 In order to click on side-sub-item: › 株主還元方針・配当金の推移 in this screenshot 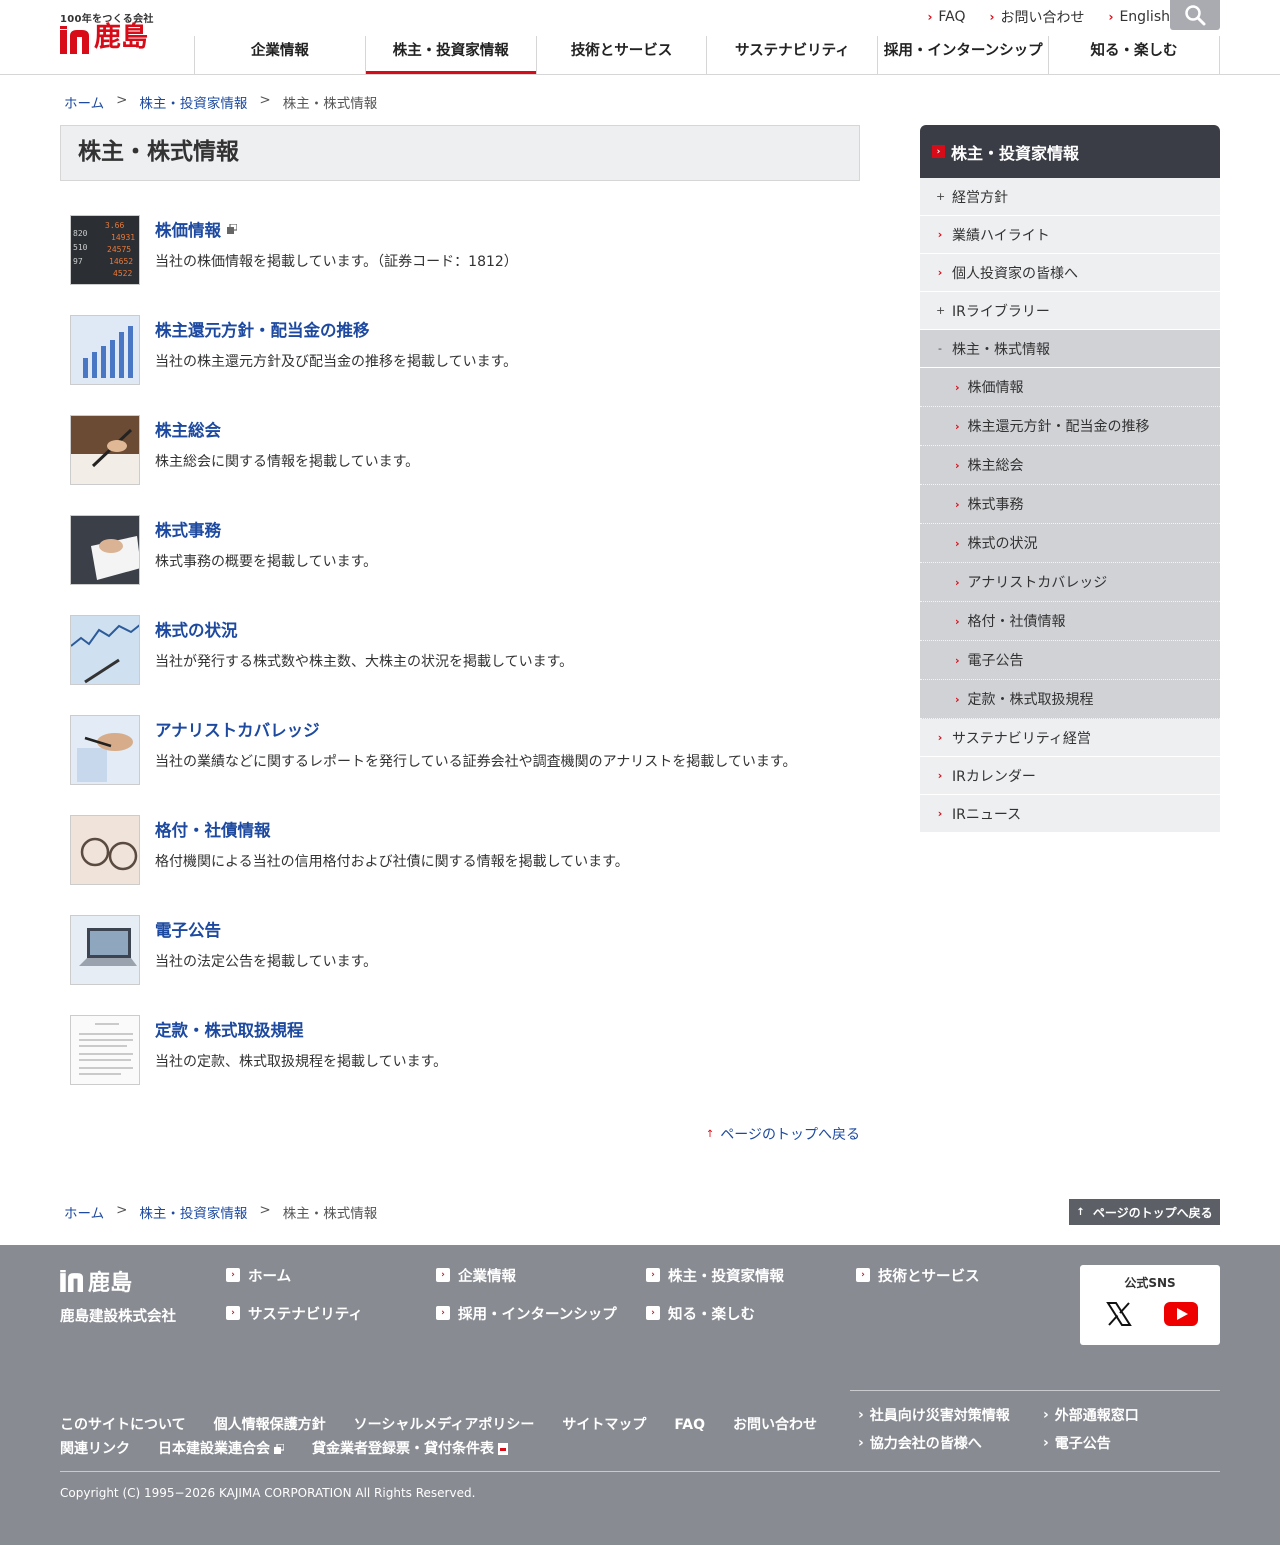, I will do `click(1070, 426)`.